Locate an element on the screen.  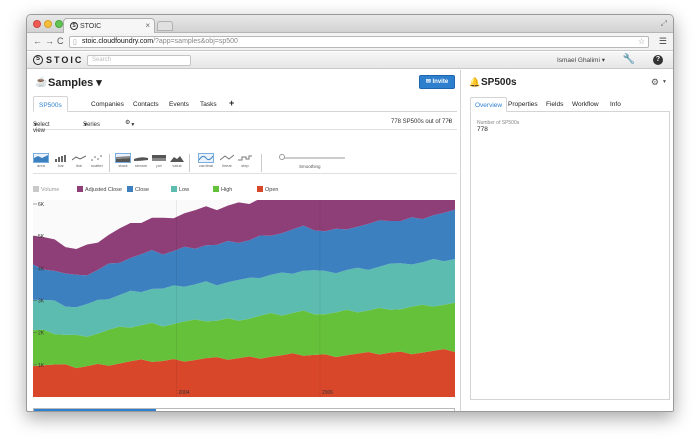
legend-item-high: High is located at coordinates (222, 189).